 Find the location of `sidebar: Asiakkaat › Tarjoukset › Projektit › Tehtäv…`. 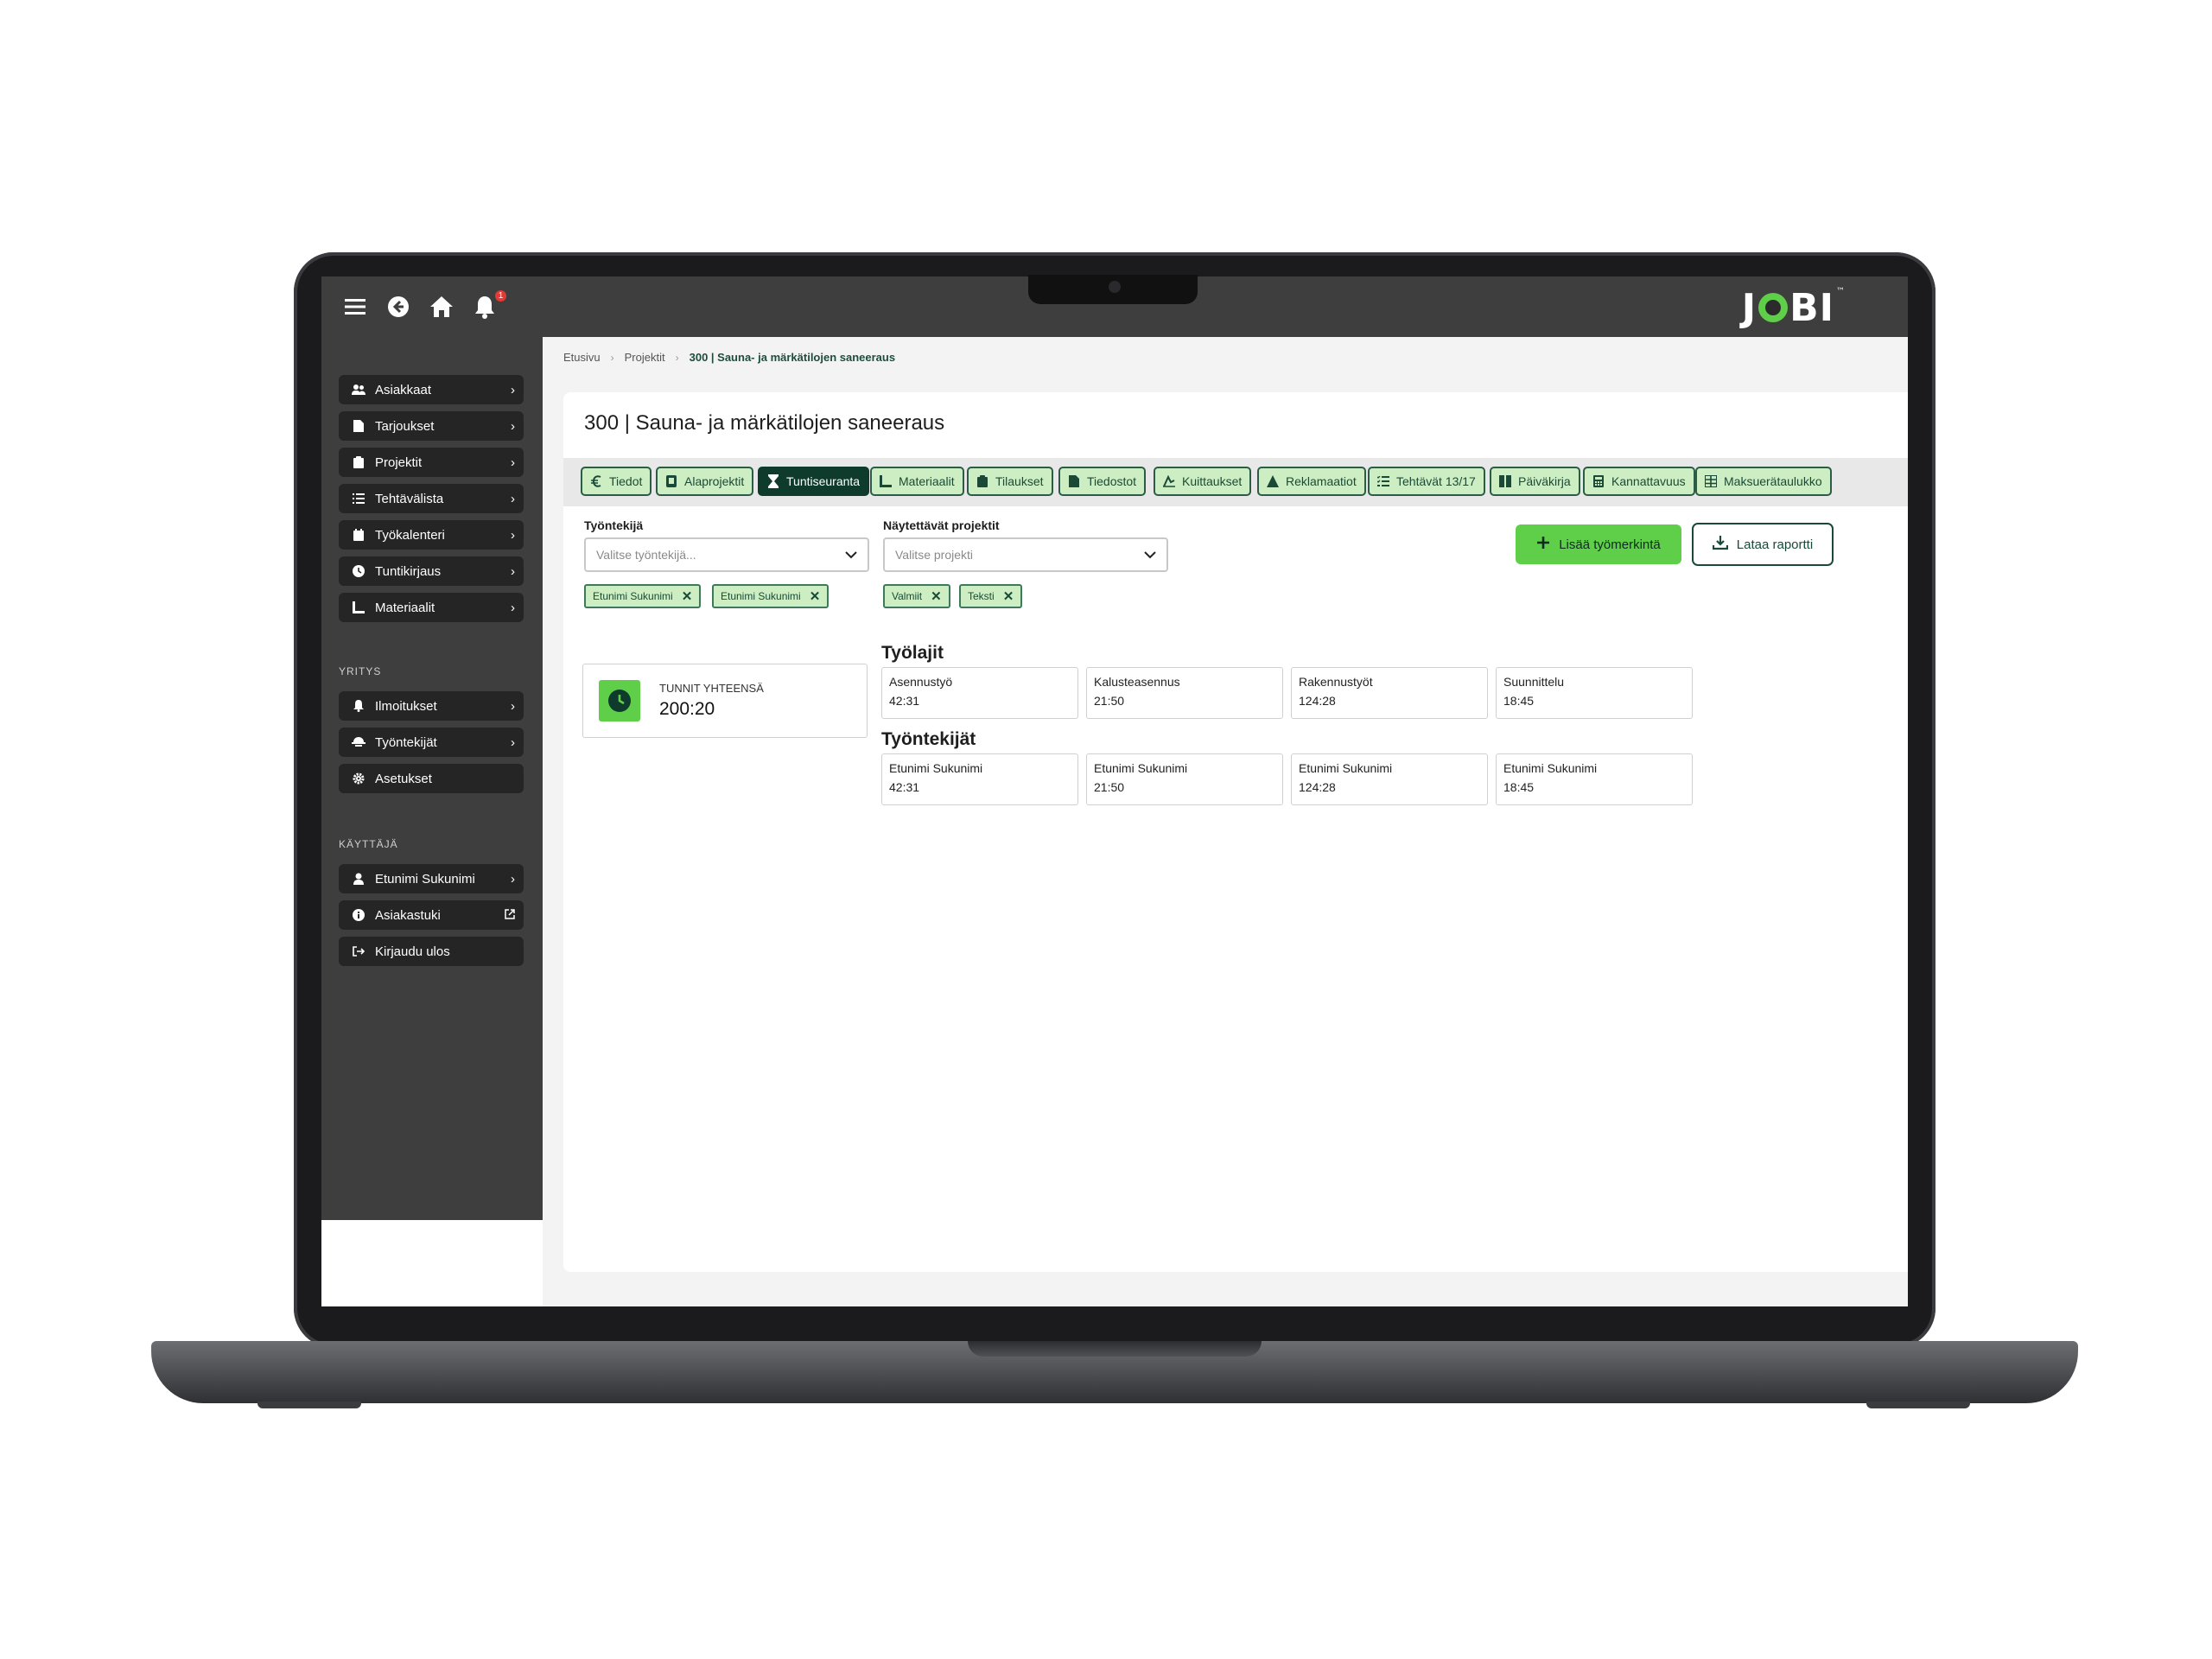

sidebar: Asiakkaat › Tarjoukset › Projektit › Tehtäv… is located at coordinates (432, 778).